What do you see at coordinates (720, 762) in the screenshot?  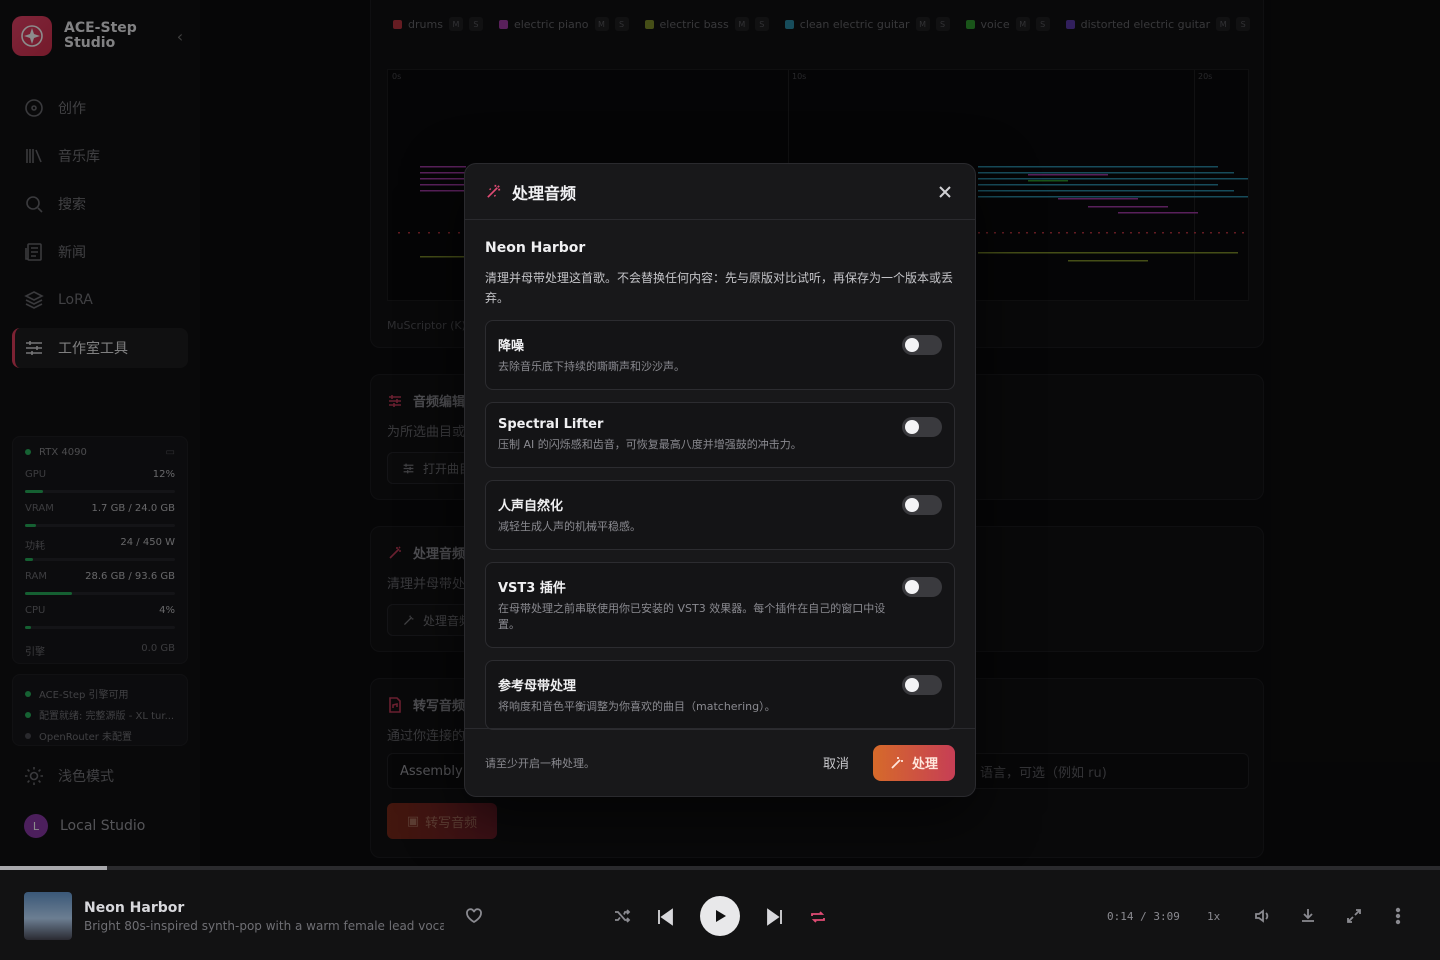 I see `dialog-footer: 请至少开启一种处理。 取消 处理` at bounding box center [720, 762].